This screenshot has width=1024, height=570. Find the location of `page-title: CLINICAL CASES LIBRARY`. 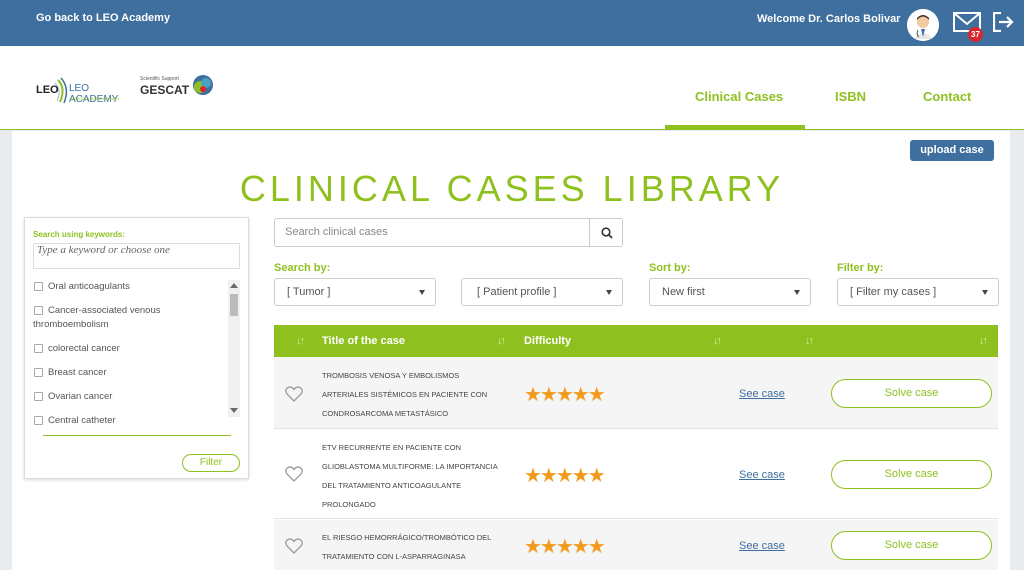

page-title: CLINICAL CASES LIBRARY is located at coordinates (512, 188).